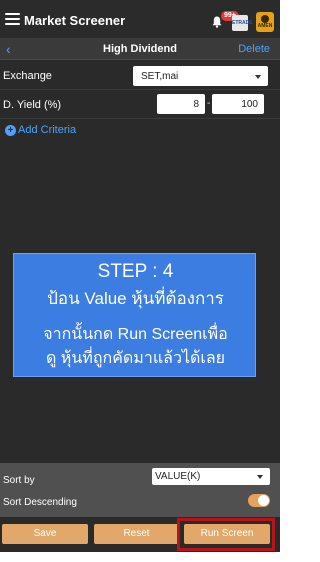 The image size is (320, 562). What do you see at coordinates (140, 105) in the screenshot?
I see `criteria-row-dividend-yield: D. Yield (%) 8 - 100` at bounding box center [140, 105].